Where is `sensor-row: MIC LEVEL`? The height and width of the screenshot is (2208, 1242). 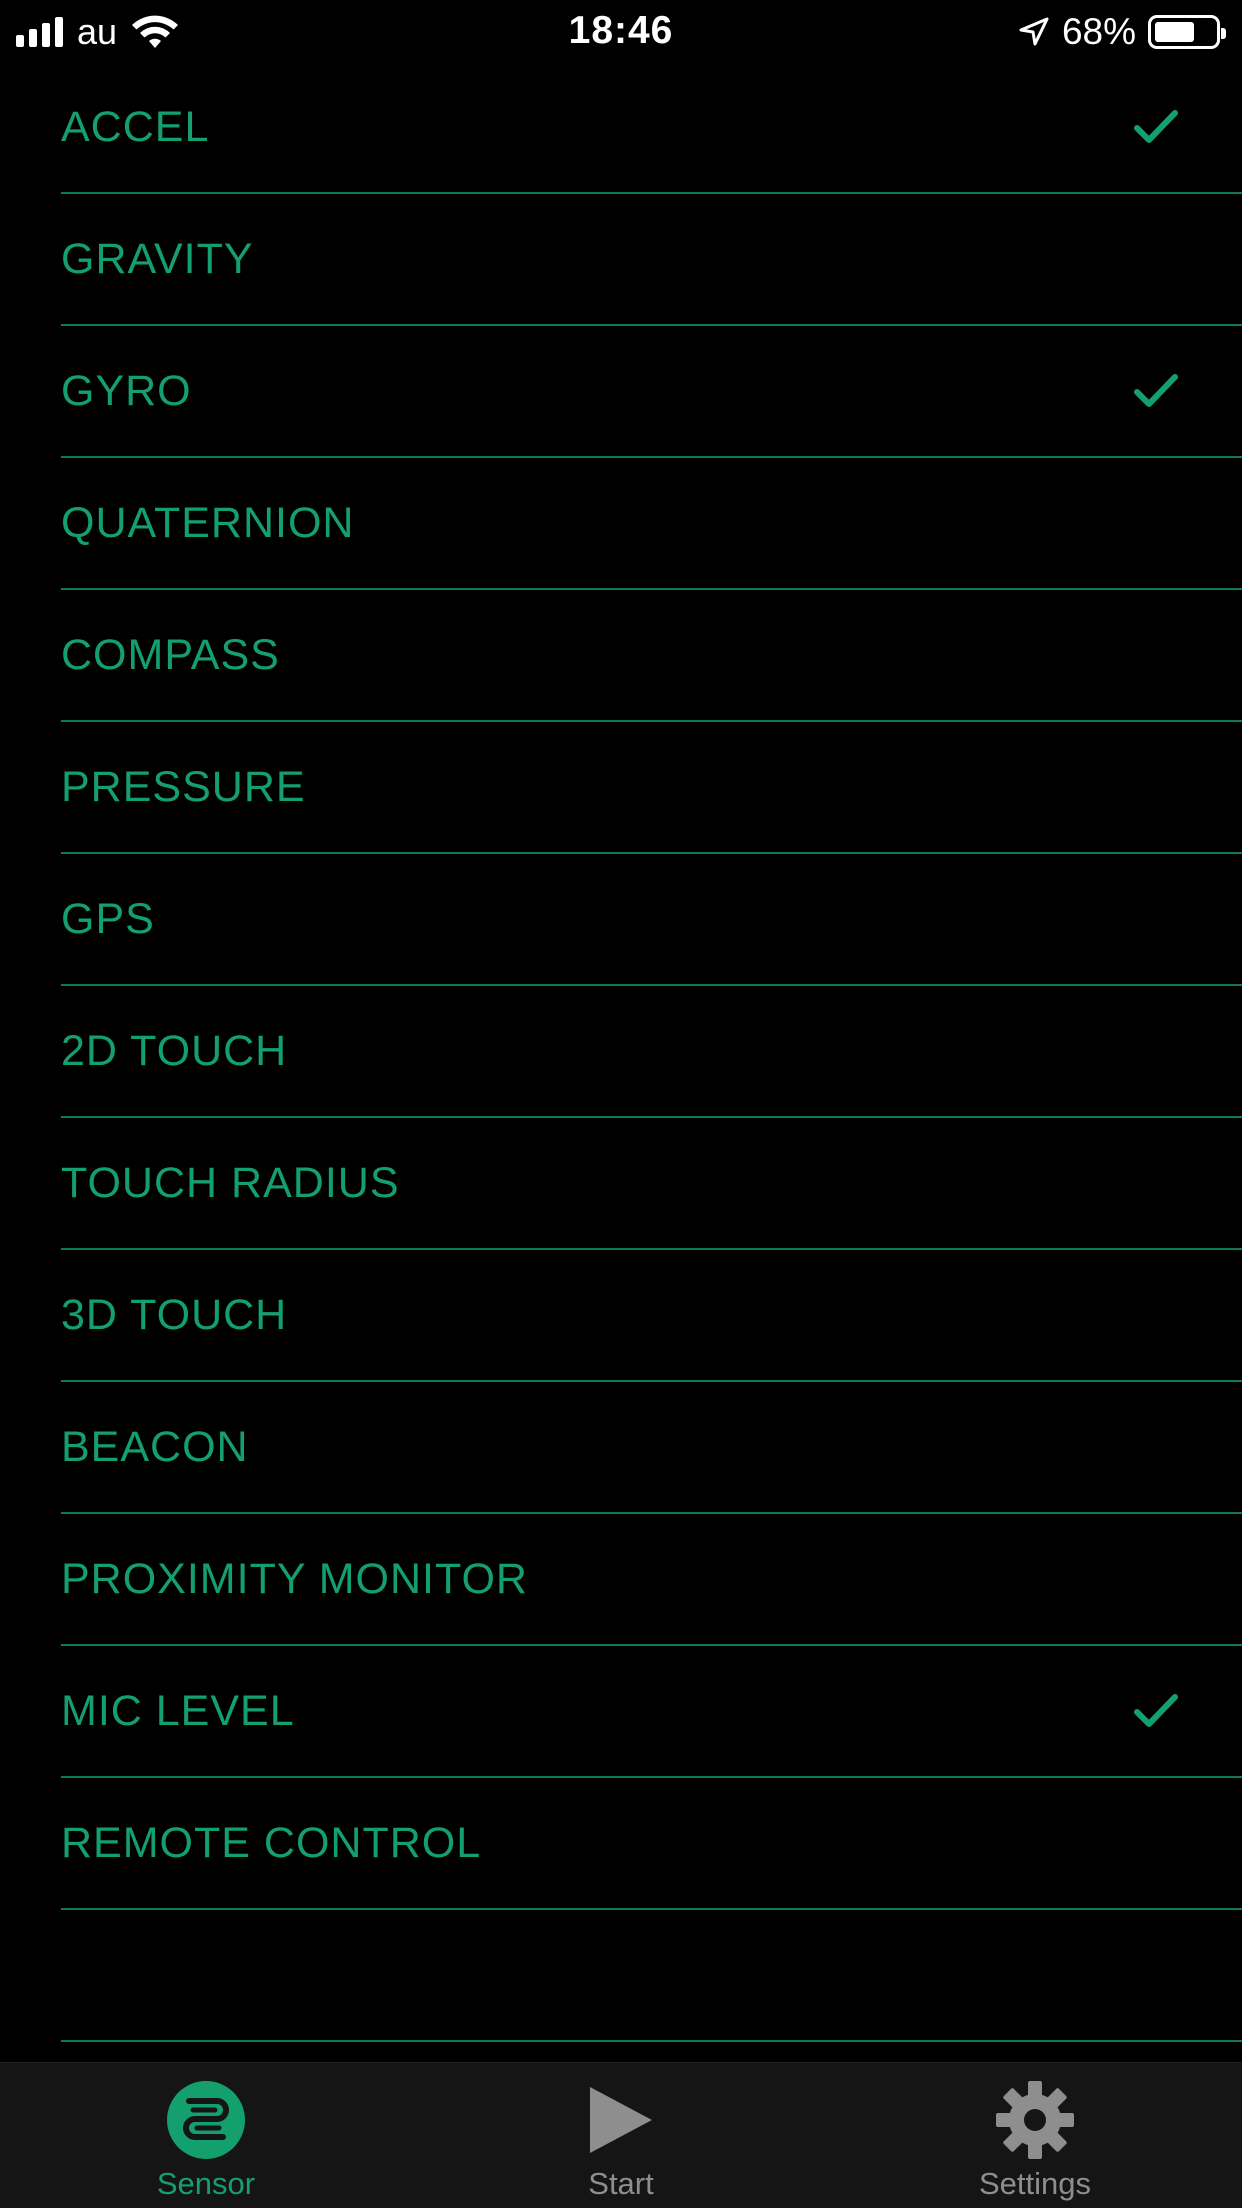
sensor-row: MIC LEVEL is located at coordinates (651, 1712).